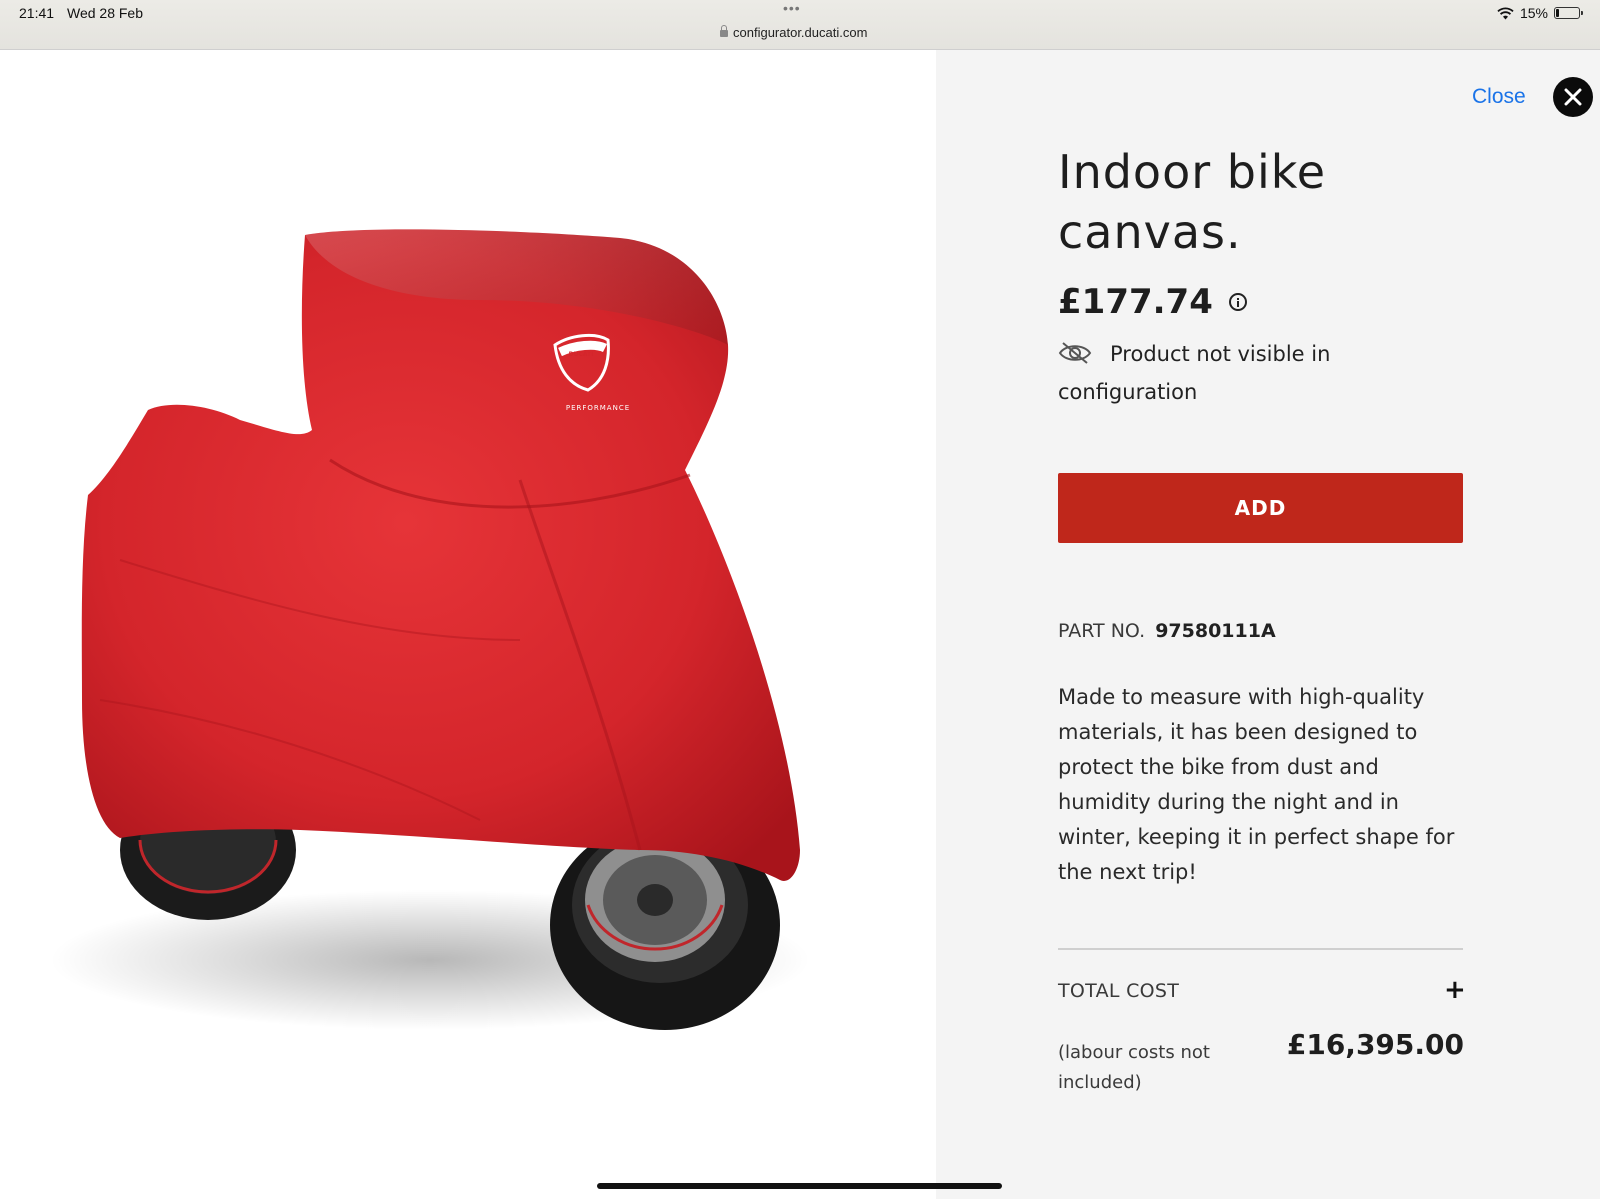 This screenshot has height=1199, width=1600. I want to click on part-number-value: 97580111A, so click(1215, 631).